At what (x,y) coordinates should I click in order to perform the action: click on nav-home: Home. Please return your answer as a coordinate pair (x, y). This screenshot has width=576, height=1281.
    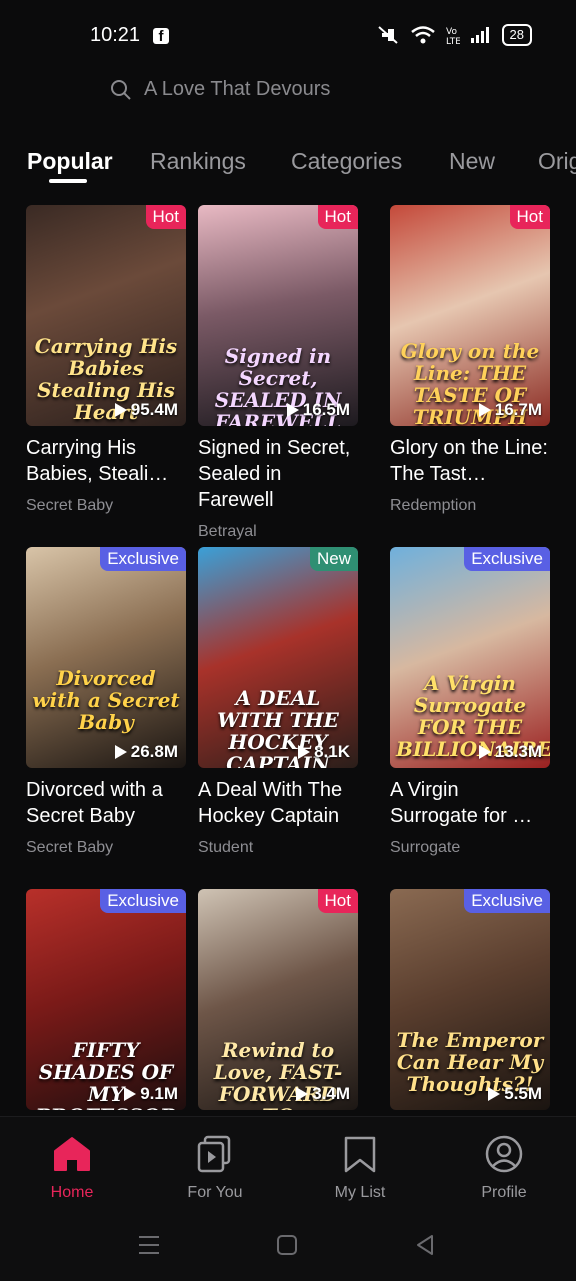
    Looking at the image, I should click on (72, 1168).